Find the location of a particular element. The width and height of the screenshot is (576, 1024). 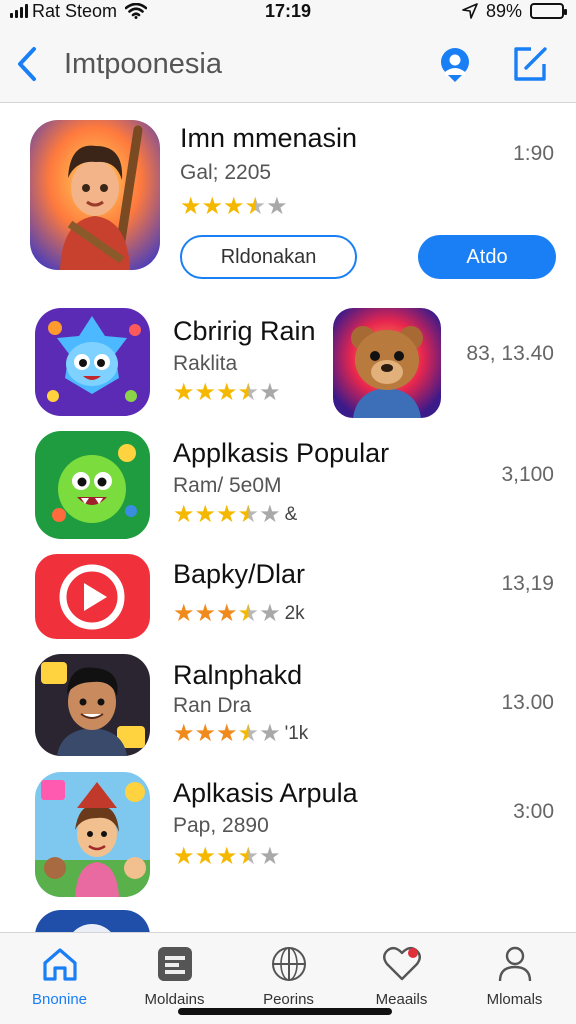

heart-icon is located at coordinates (402, 964).